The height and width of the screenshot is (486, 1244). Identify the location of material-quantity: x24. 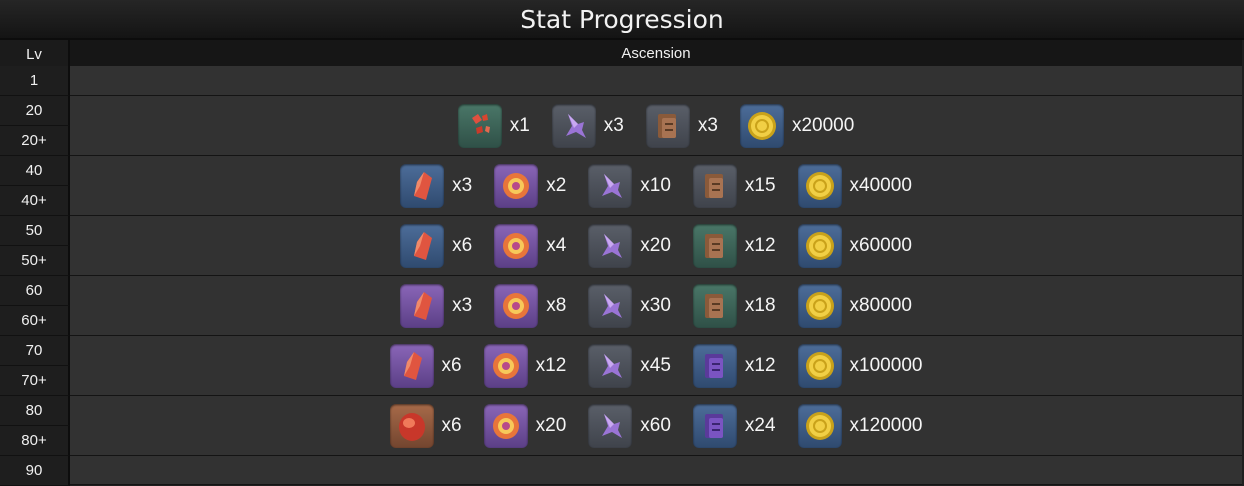
(760, 425).